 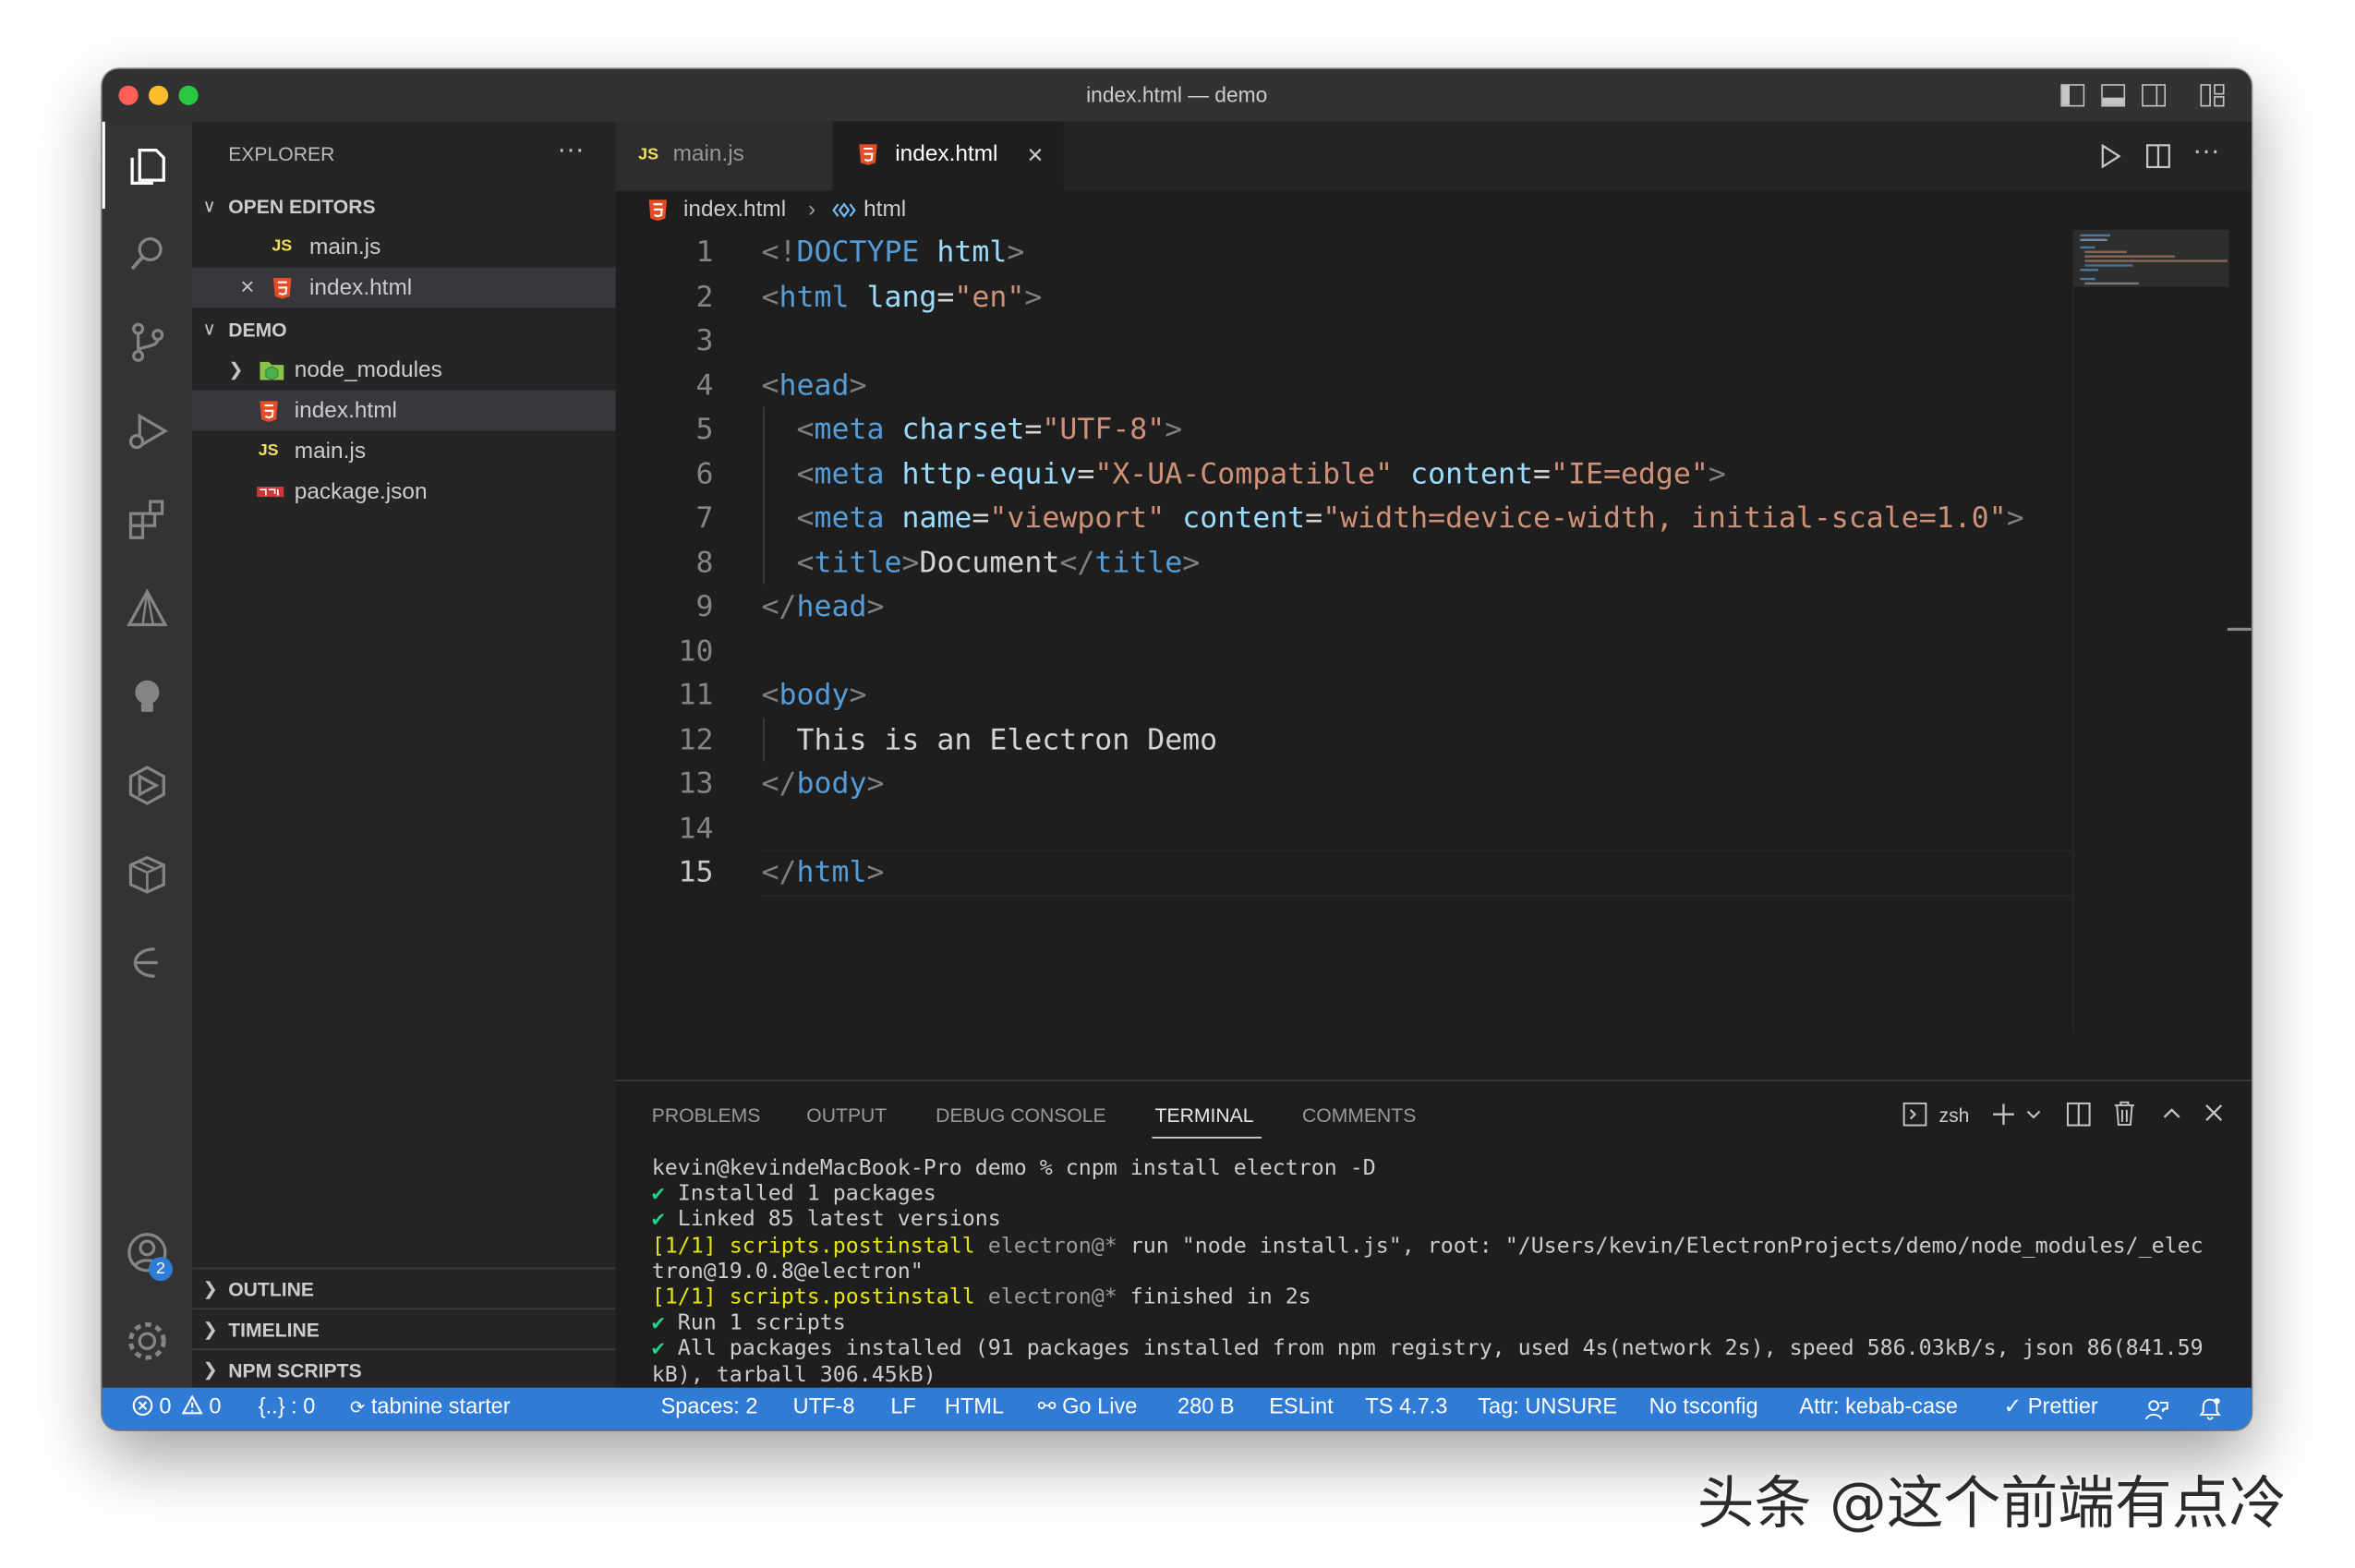 What do you see at coordinates (696, 827) in the screenshot?
I see `line-number: 14` at bounding box center [696, 827].